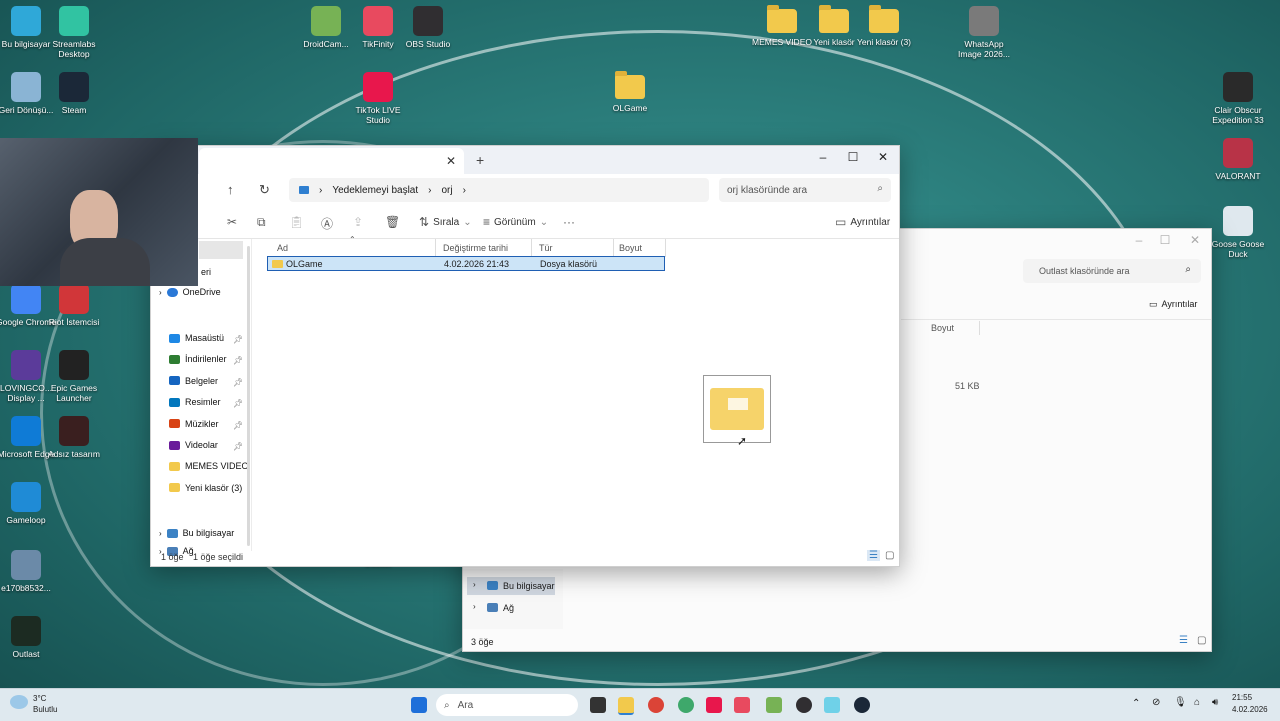  I want to click on weather-icon, so click(19, 702).